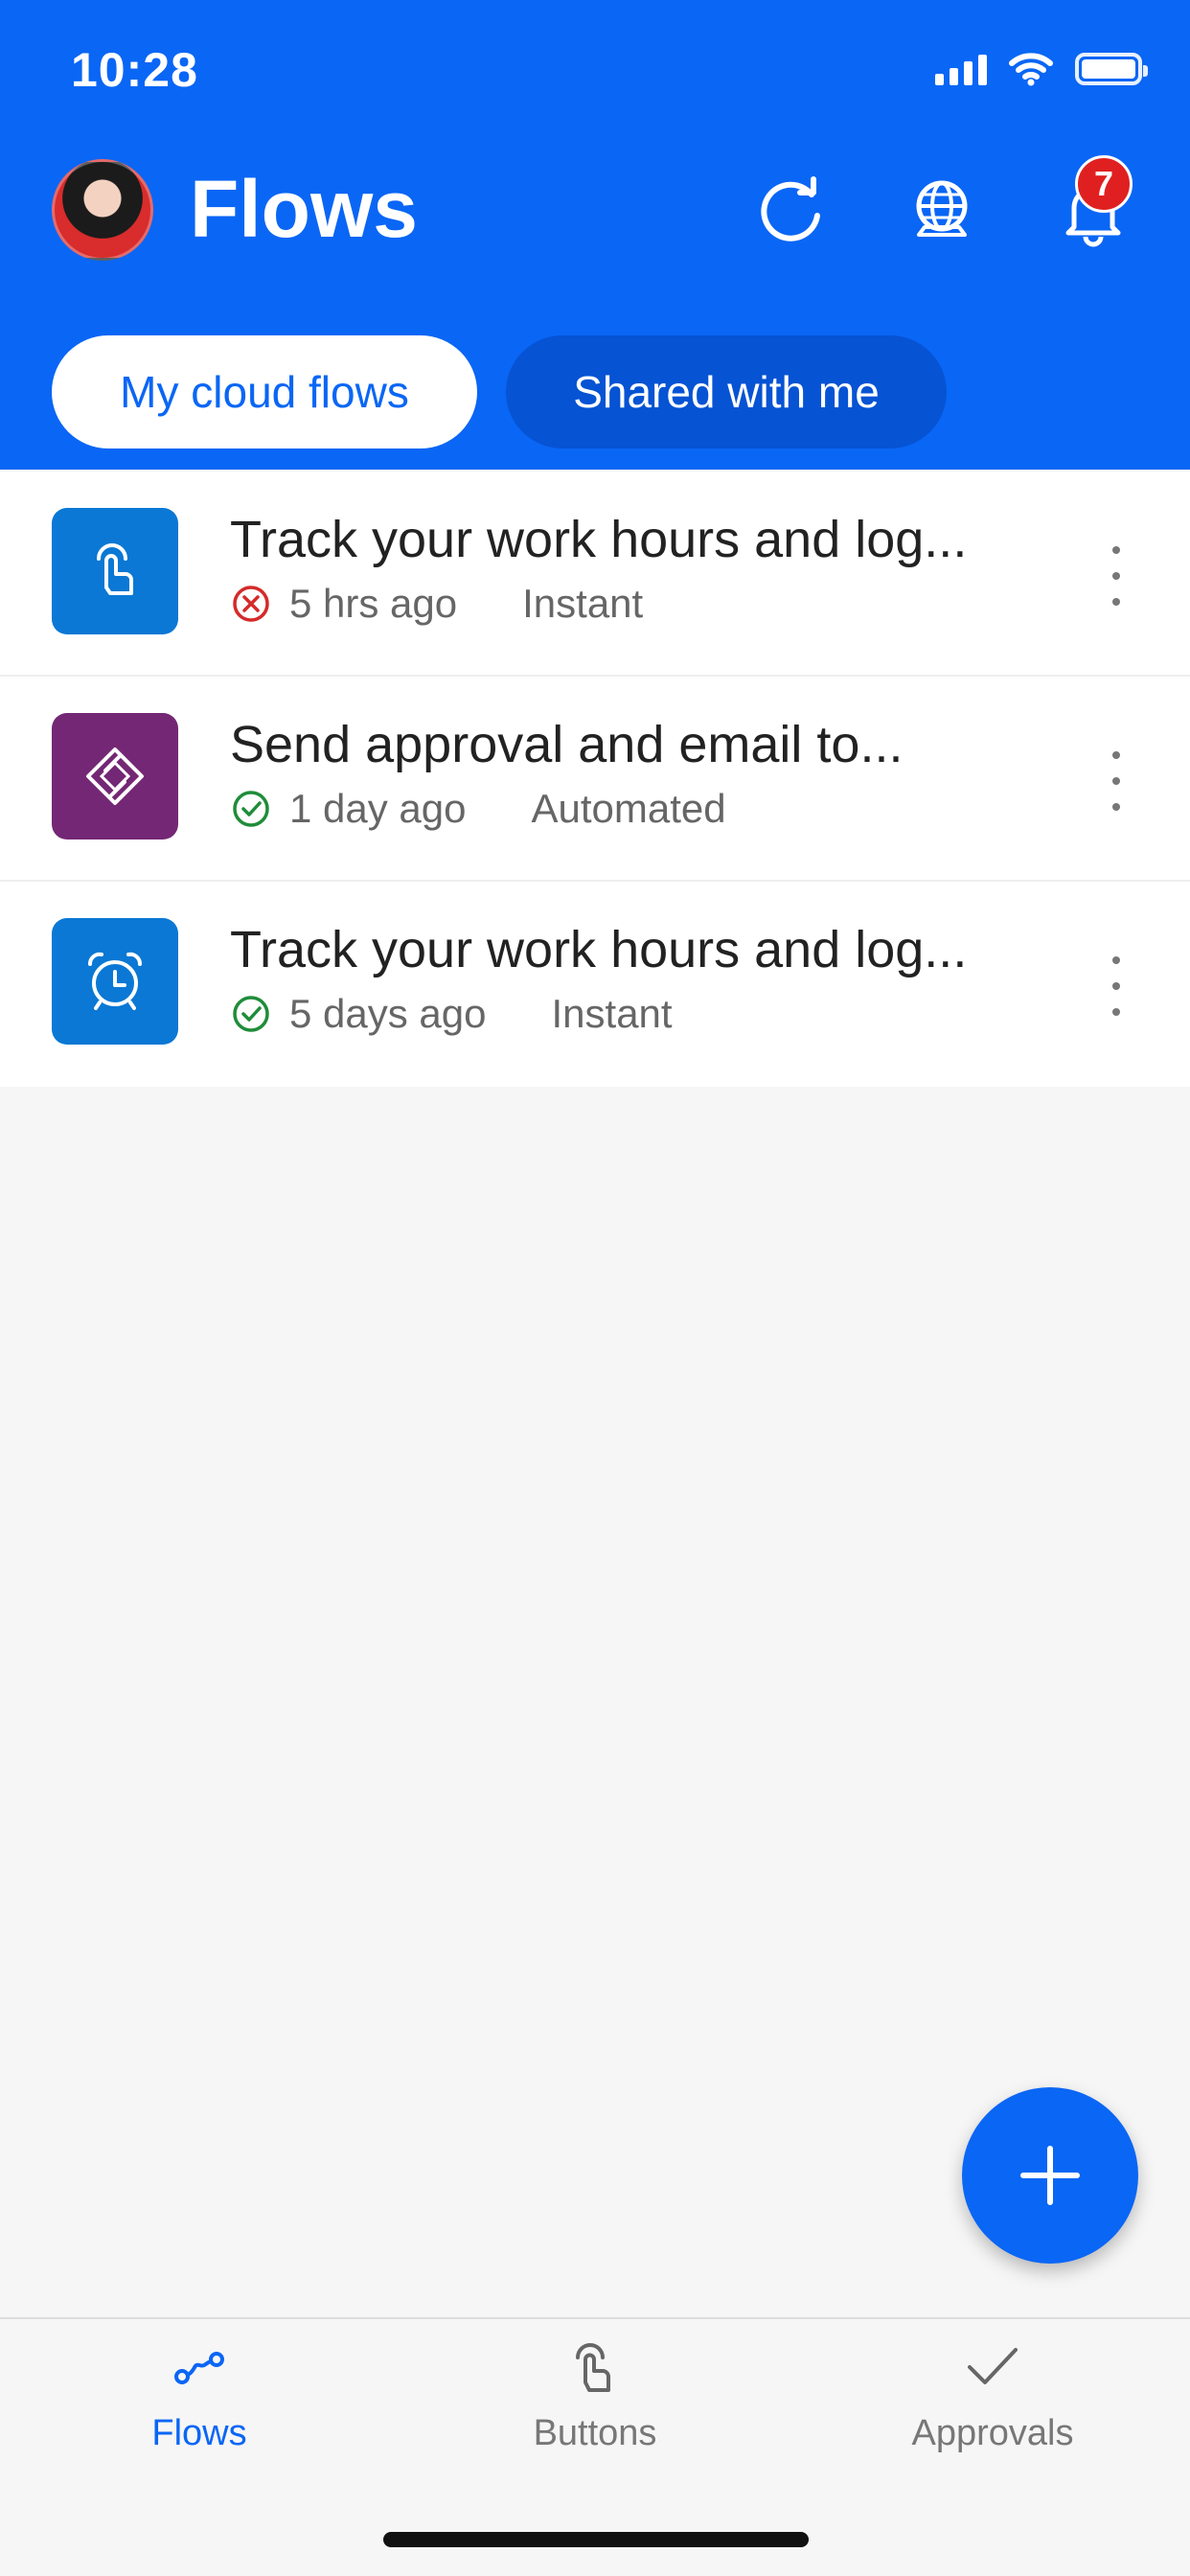  I want to click on battery-icon, so click(1111, 69).